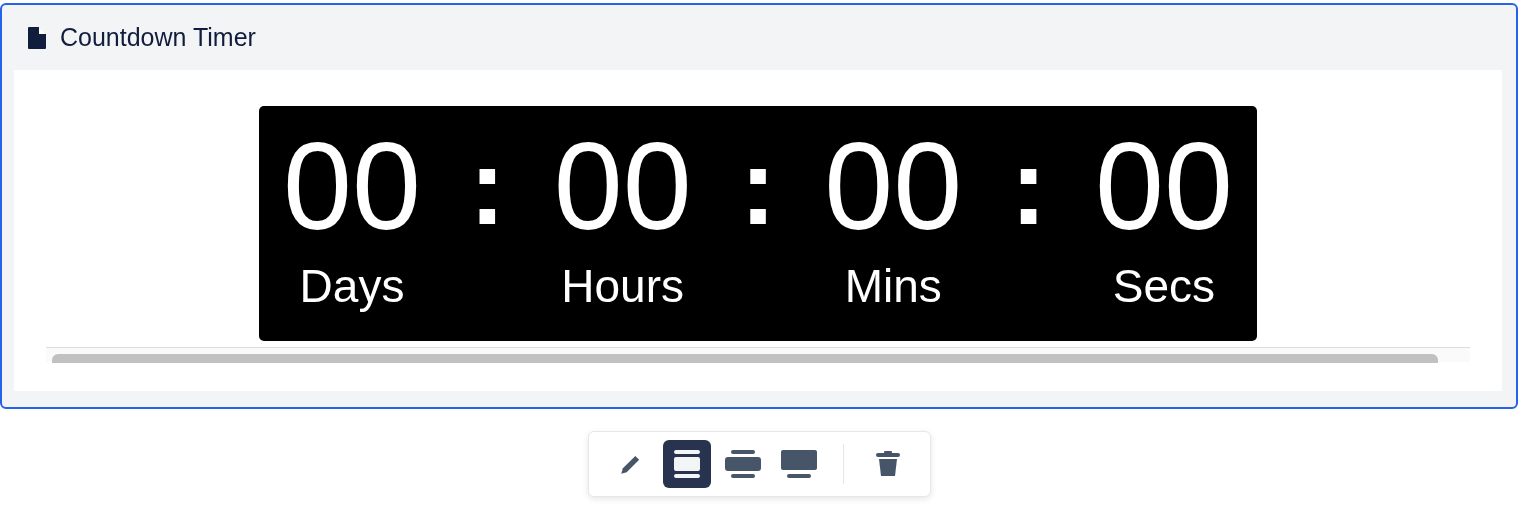 Image resolution: width=1524 pixels, height=506 pixels. Describe the element at coordinates (798, 464) in the screenshot. I see `monitor-icon` at that location.